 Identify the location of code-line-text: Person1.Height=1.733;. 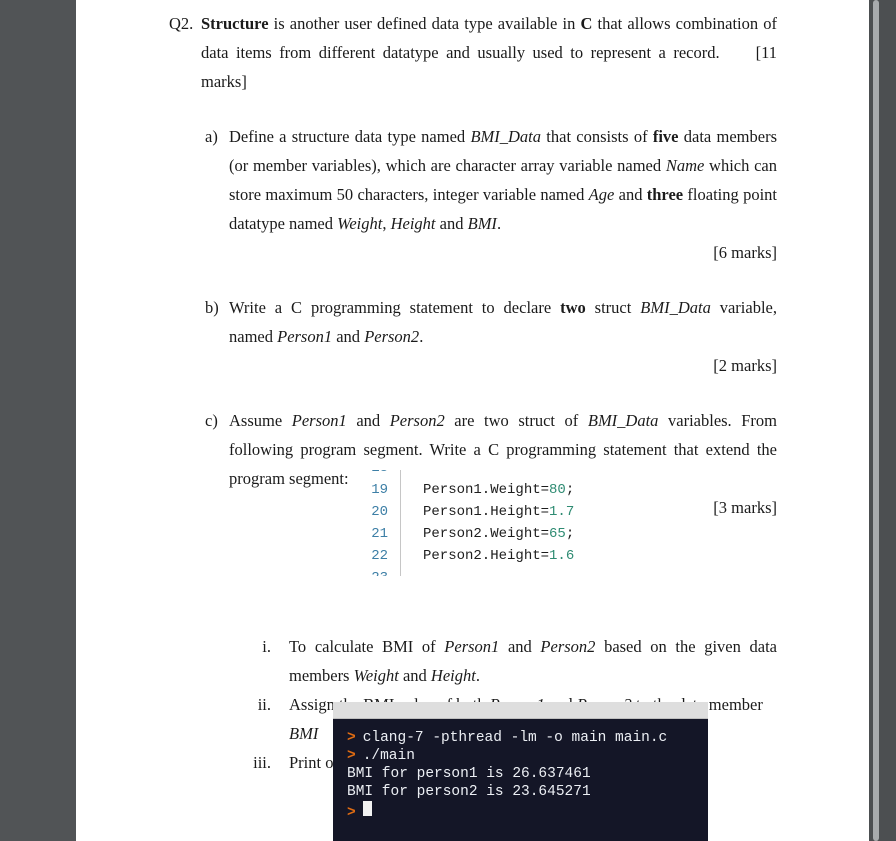
(487, 512).